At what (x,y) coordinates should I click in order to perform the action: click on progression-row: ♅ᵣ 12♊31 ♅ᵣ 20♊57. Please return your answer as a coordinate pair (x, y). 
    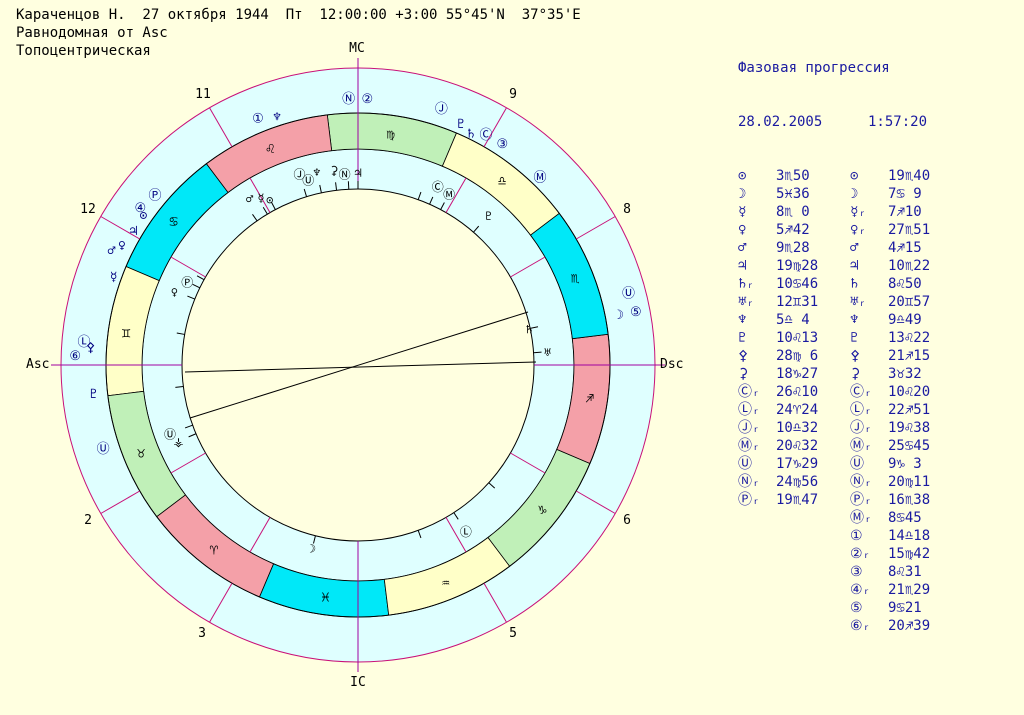
    Looking at the image, I should click on (834, 302).